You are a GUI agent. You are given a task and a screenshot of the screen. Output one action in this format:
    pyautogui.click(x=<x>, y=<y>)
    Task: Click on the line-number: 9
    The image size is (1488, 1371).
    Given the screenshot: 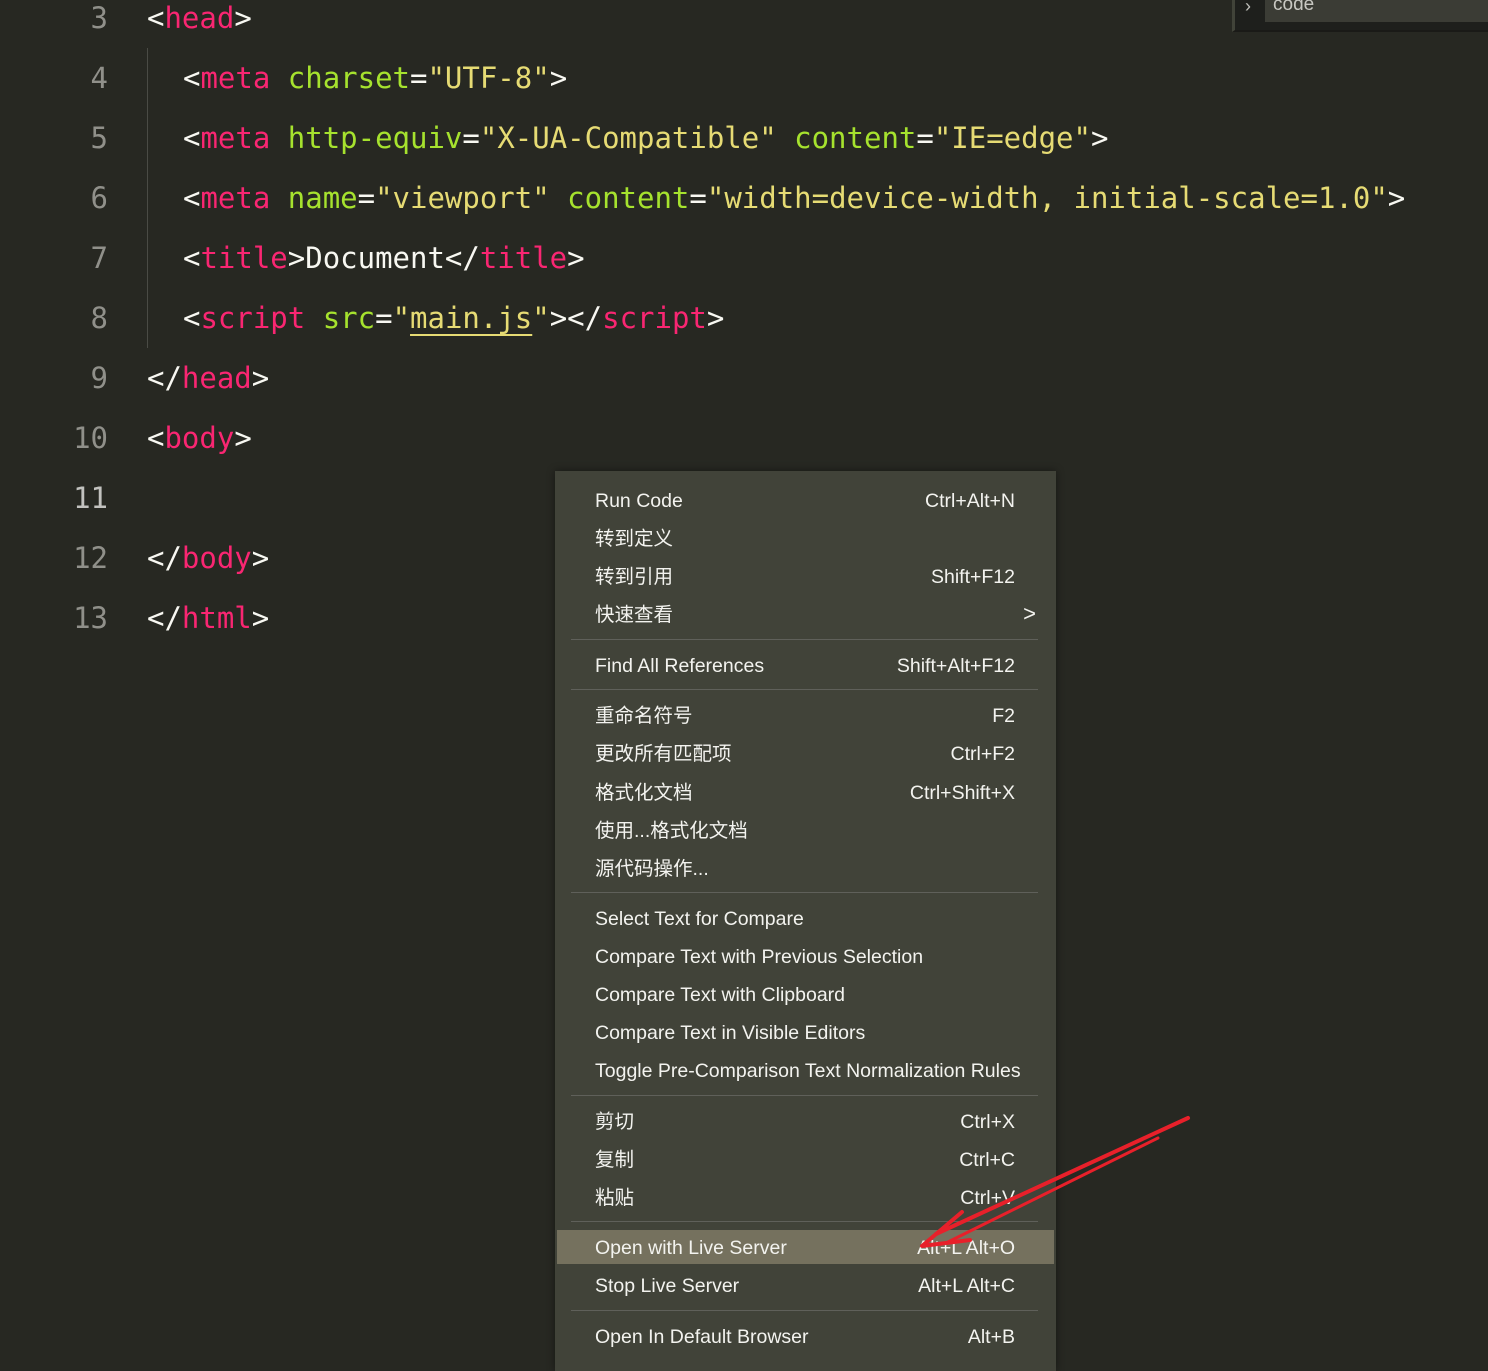 What is the action you would take?
    pyautogui.click(x=99, y=378)
    